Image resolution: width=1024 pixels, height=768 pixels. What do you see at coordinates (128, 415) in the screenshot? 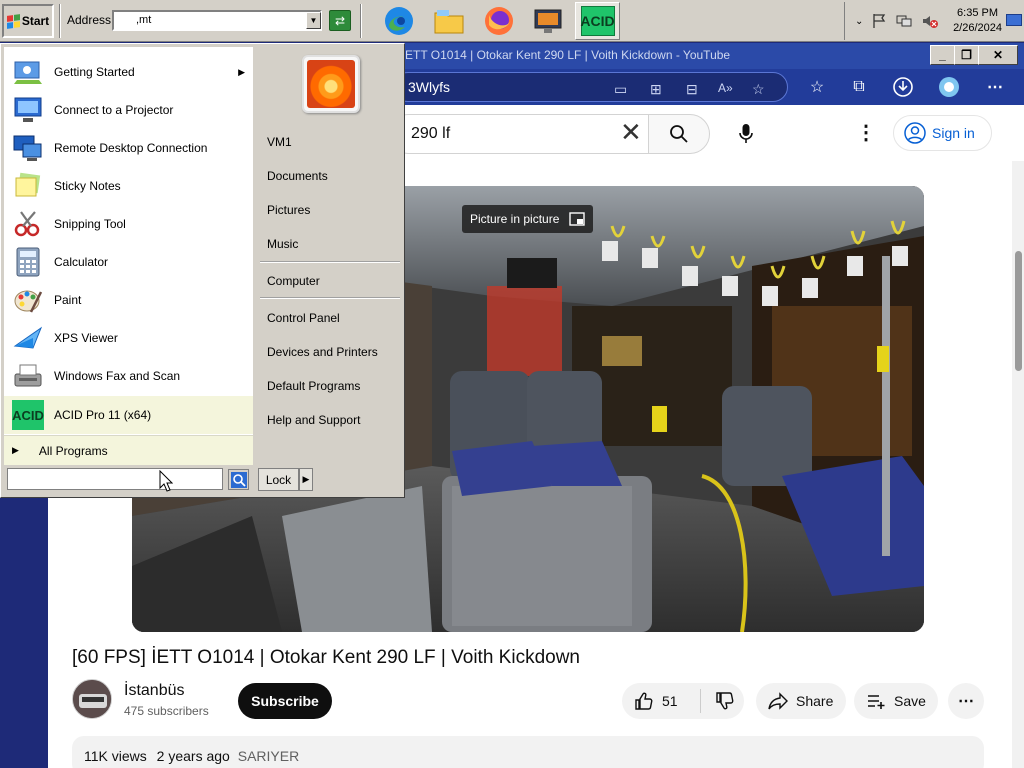
I see `program-acid-pro: ACID ACID Pro 11 (x64)` at bounding box center [128, 415].